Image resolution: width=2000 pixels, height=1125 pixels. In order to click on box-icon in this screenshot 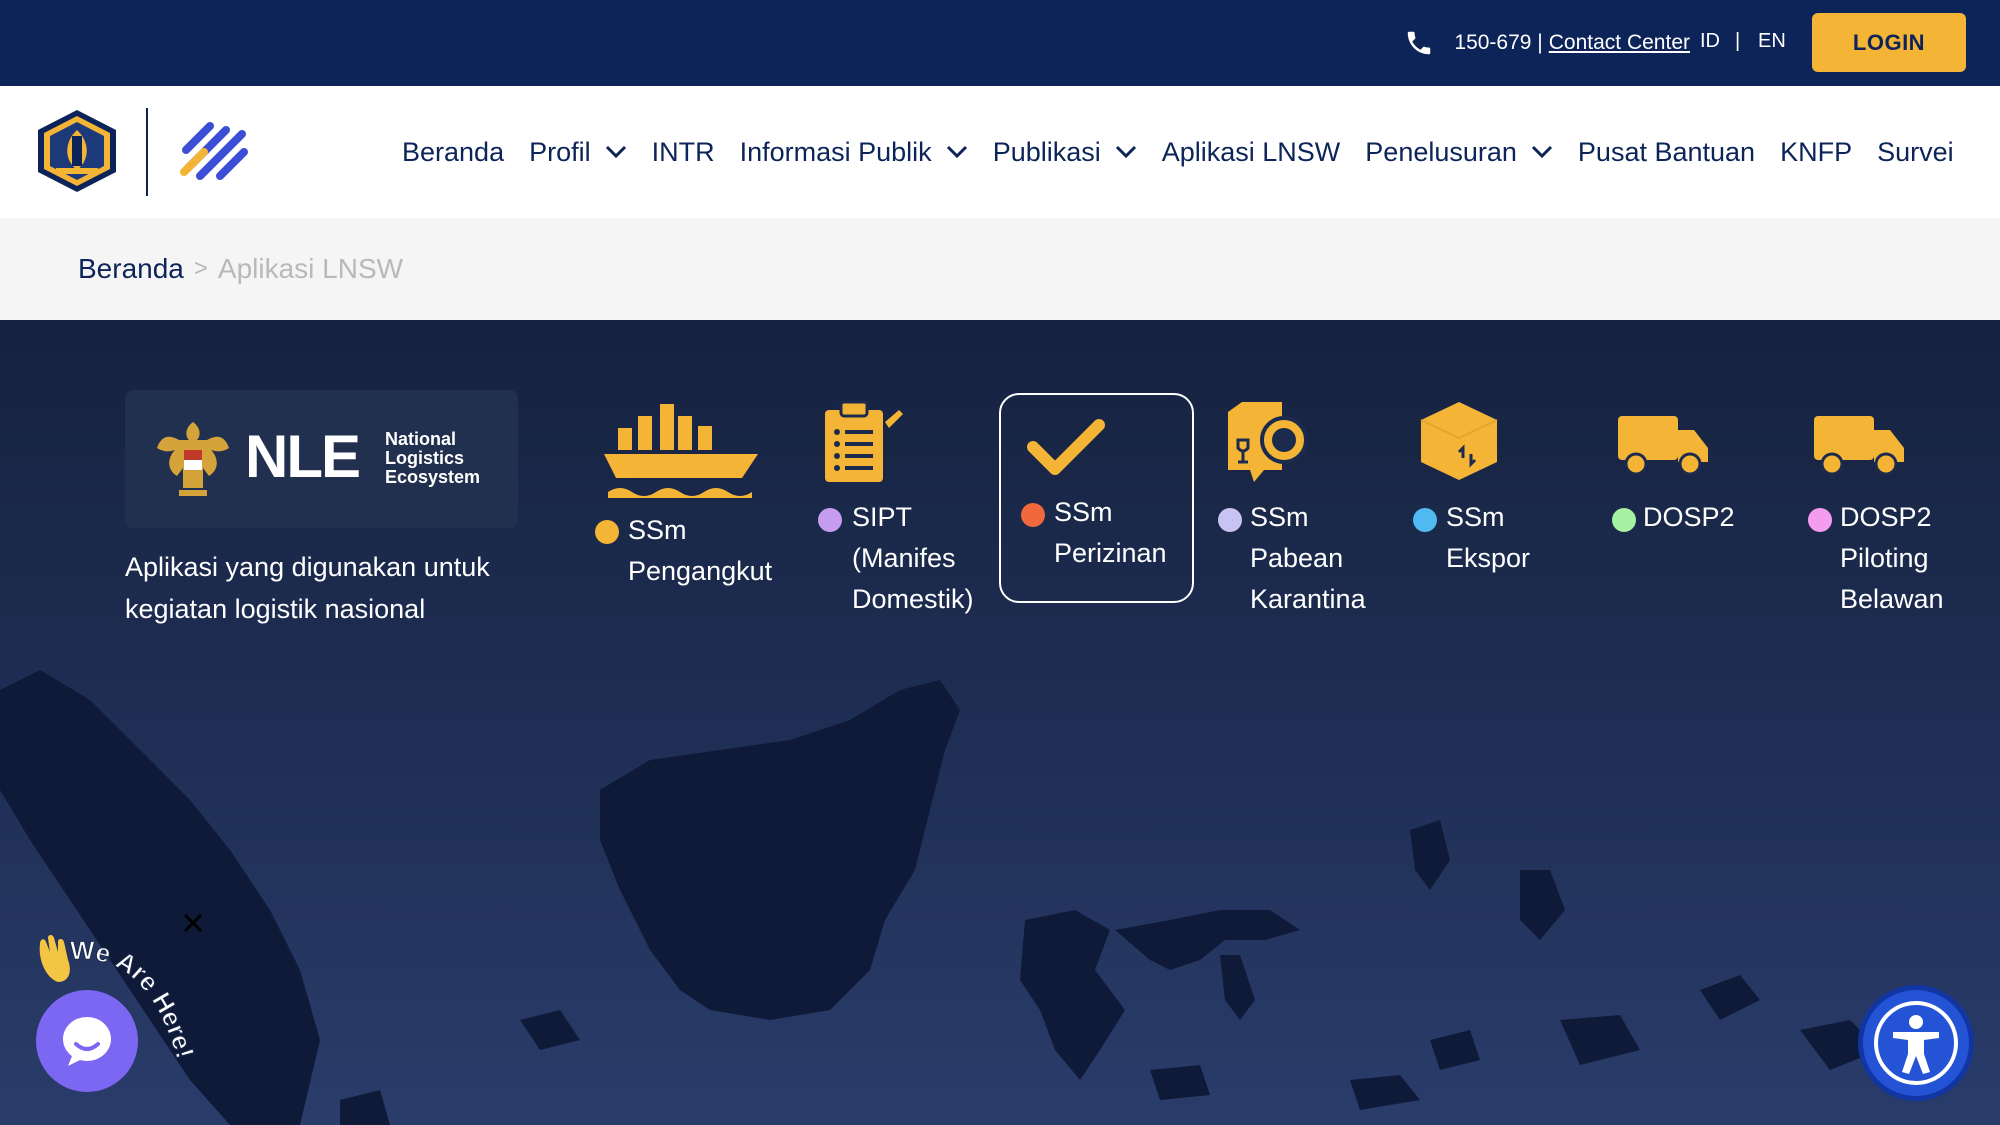, I will do `click(1459, 441)`.